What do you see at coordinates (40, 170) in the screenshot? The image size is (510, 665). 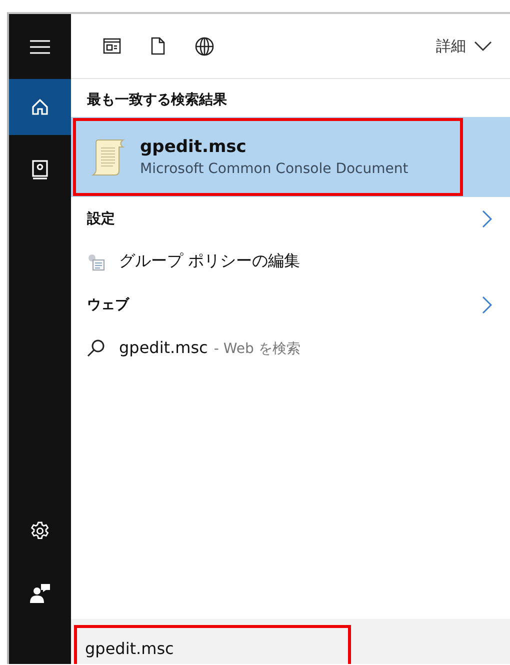 I see `notebook-icon` at bounding box center [40, 170].